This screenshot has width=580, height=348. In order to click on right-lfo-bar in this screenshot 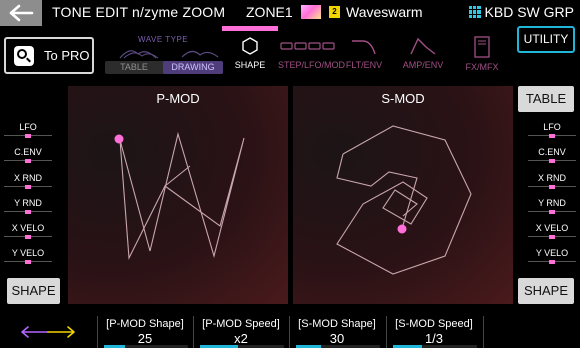, I will do `click(552, 136)`.